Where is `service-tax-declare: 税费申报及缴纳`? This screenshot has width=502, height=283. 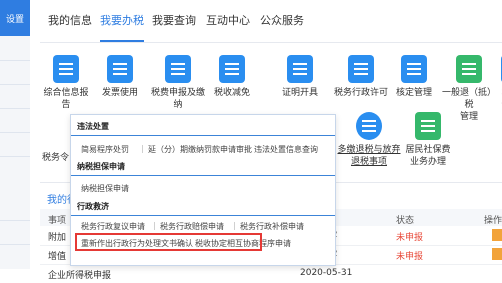 service-tax-declare: 税费申报及缴纳 is located at coordinates (178, 83).